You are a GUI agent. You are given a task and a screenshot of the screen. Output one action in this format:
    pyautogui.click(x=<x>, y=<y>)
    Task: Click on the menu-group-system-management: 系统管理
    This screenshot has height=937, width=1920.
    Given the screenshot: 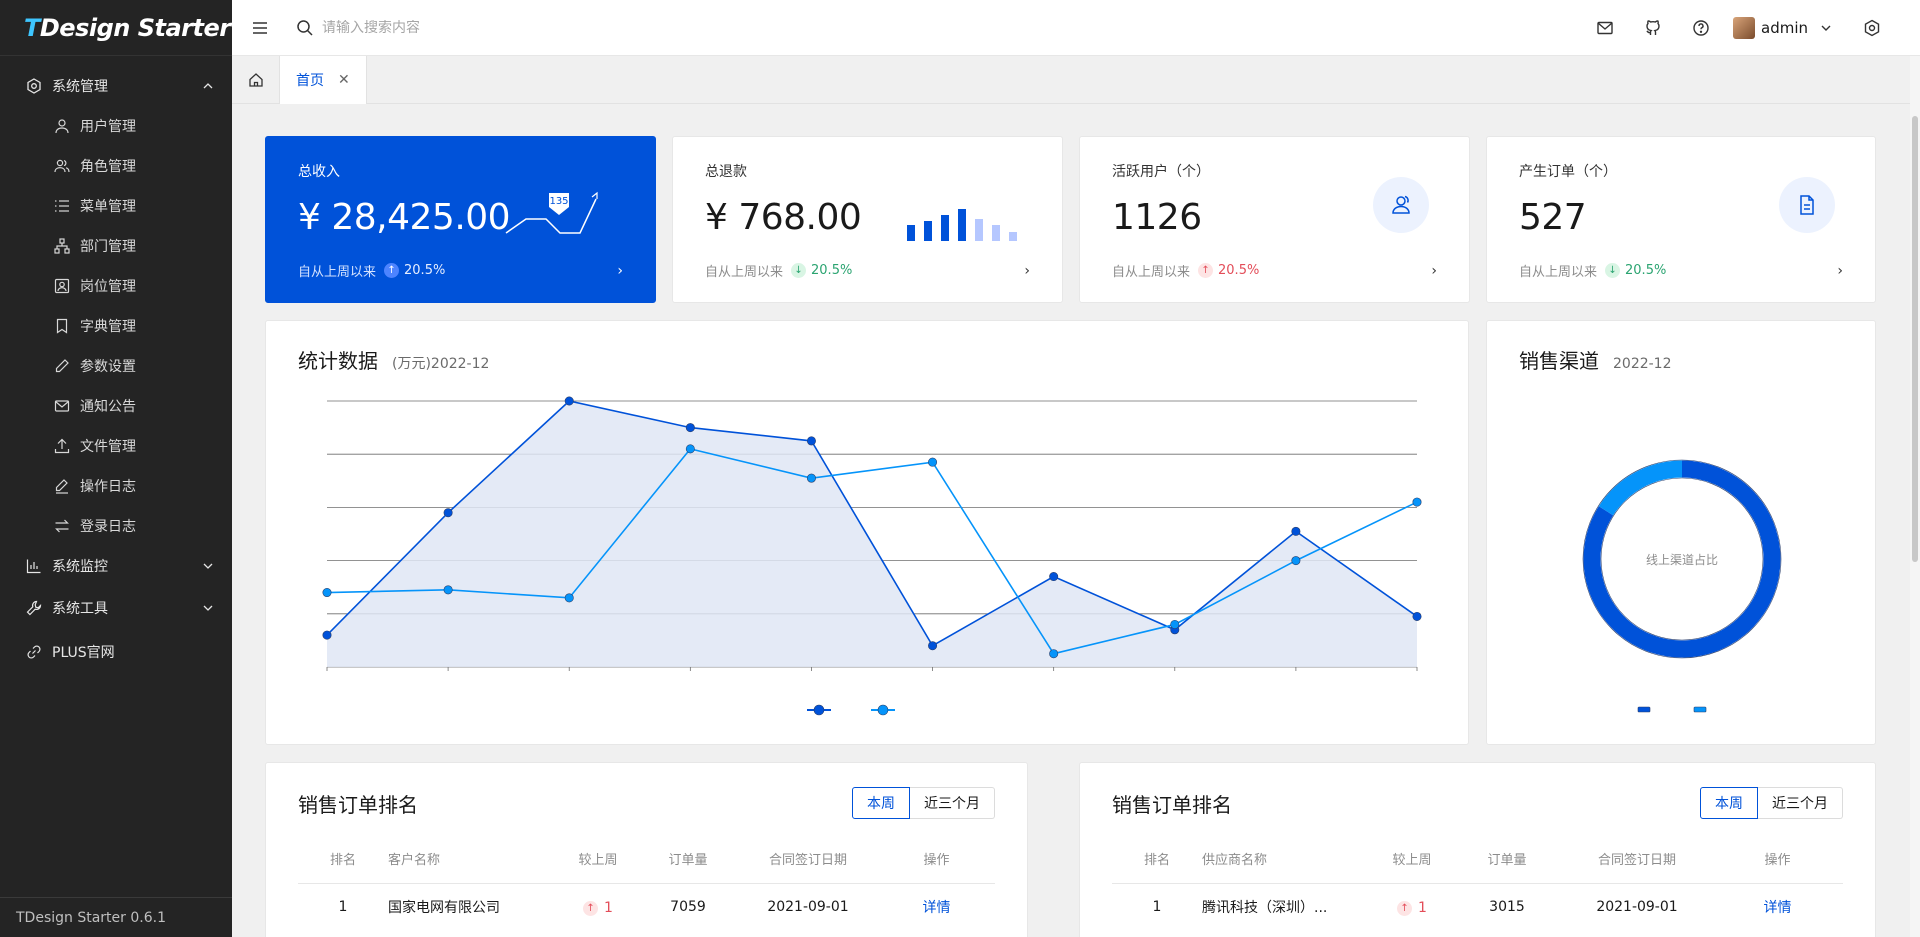 What is the action you would take?
    pyautogui.click(x=116, y=86)
    